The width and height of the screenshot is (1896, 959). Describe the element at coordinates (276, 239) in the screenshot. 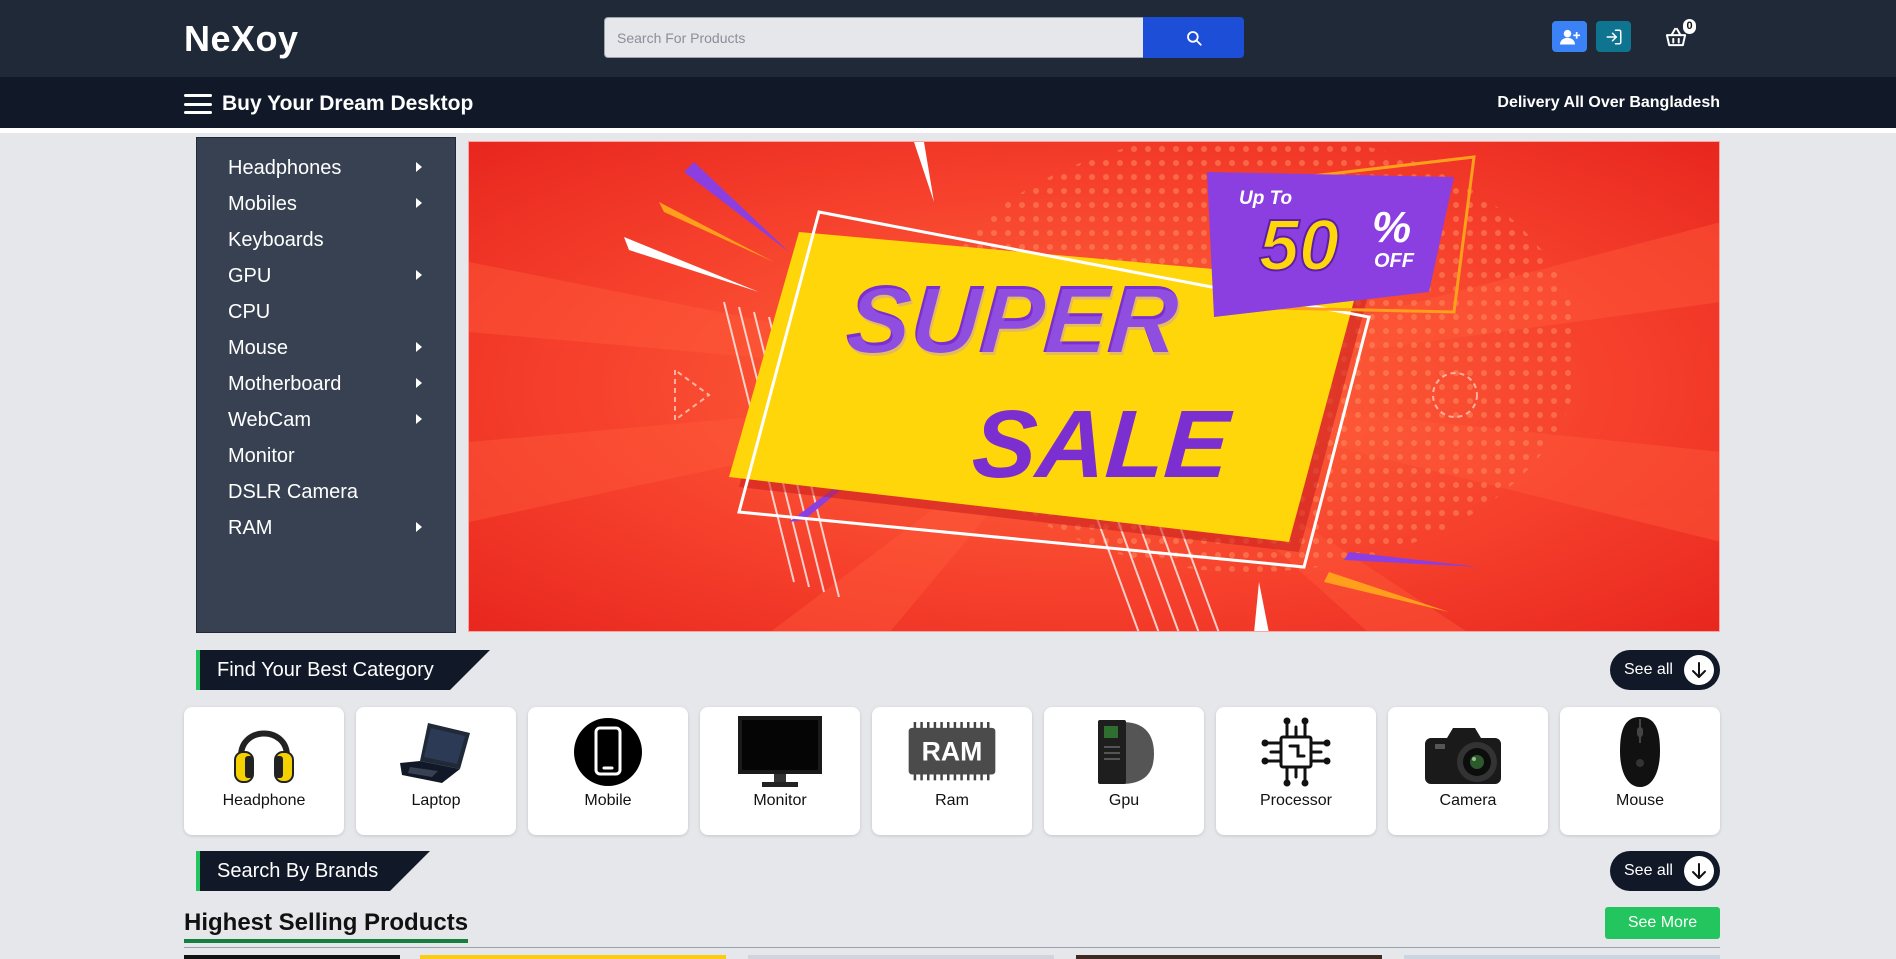

I see `sidebar-item-label: Keyboards` at that location.